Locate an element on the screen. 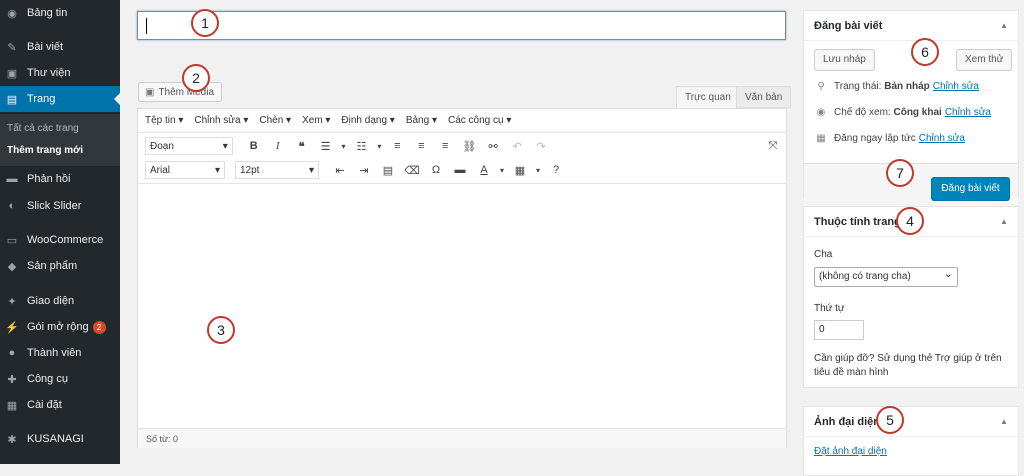 The image size is (1024, 476). menu-insert: Chèn ▾ is located at coordinates (275, 120).